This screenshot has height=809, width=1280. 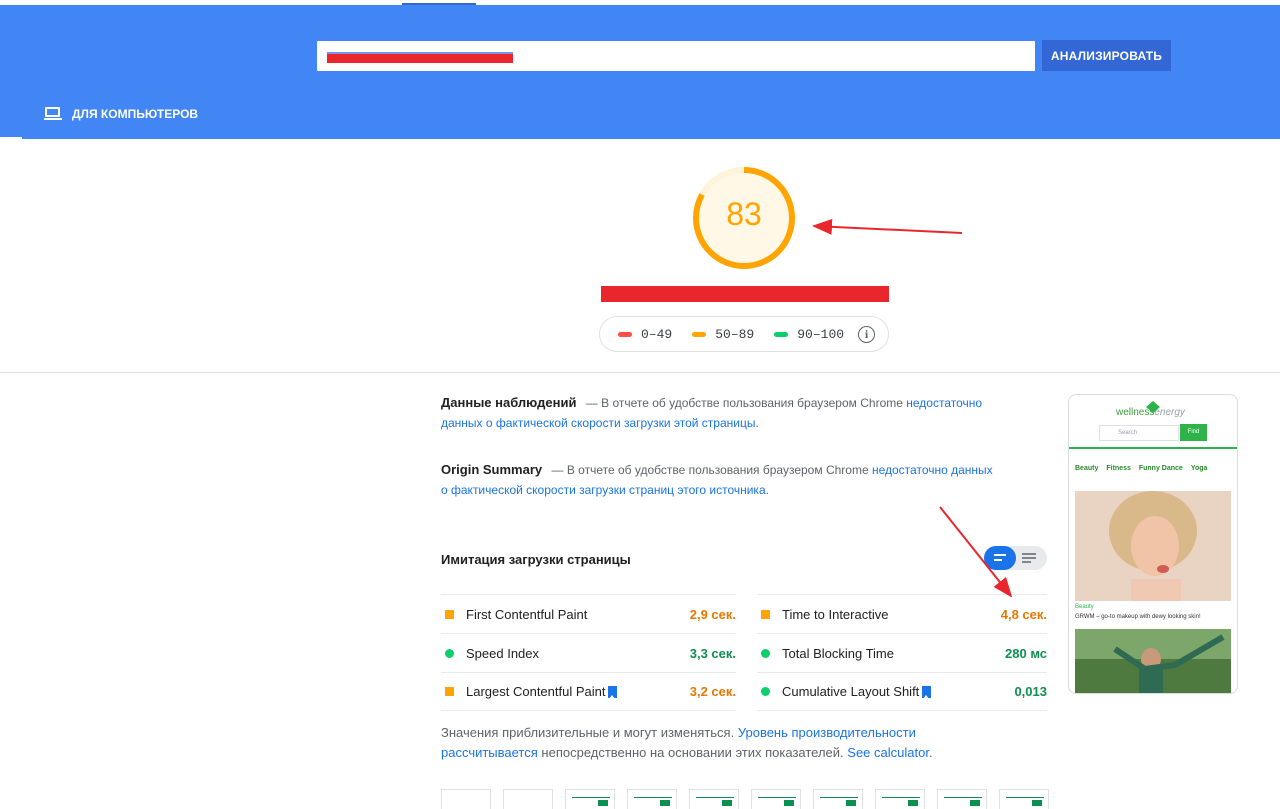 I want to click on tab-desktop: ДЛЯ КОМПЬЮТЕРОВ, so click(x=121, y=114).